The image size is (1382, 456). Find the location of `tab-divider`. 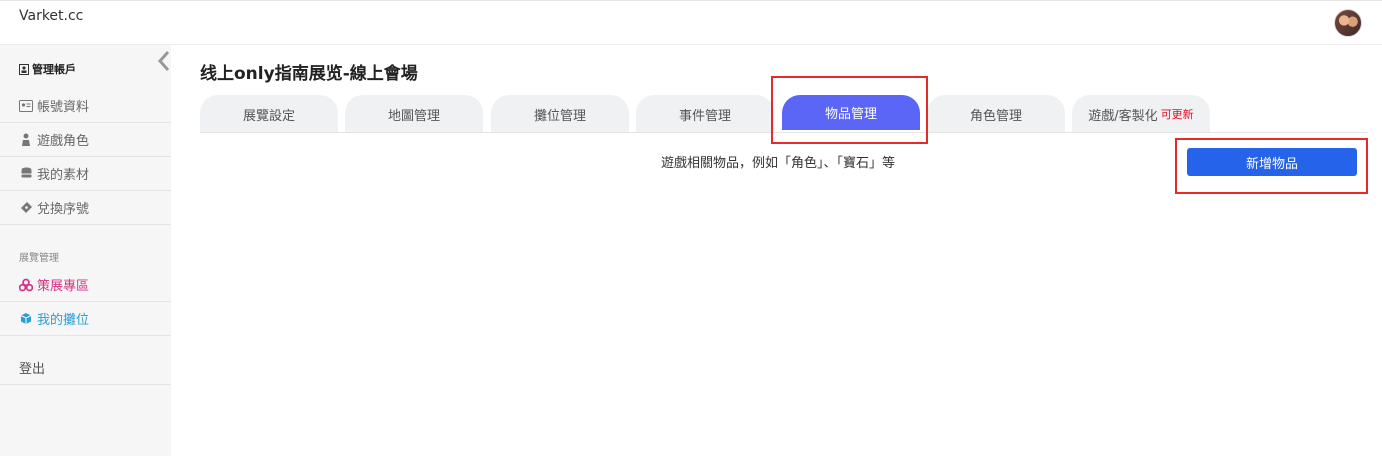

tab-divider is located at coordinates (784, 132).